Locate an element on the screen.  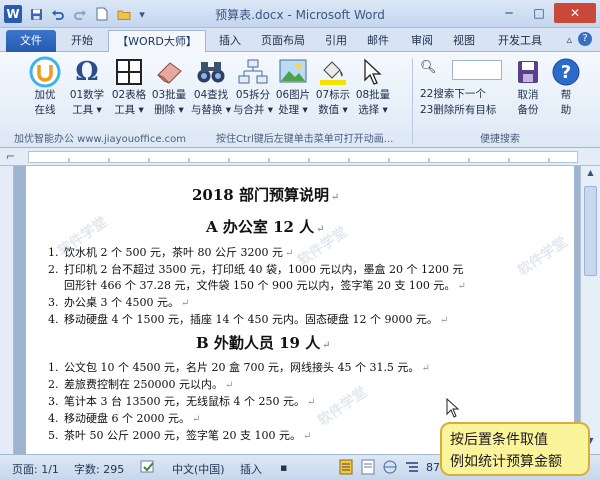
list-item: 3. 办公桌 3 个 4500 元。 ↵ is located at coordinates (119, 302).